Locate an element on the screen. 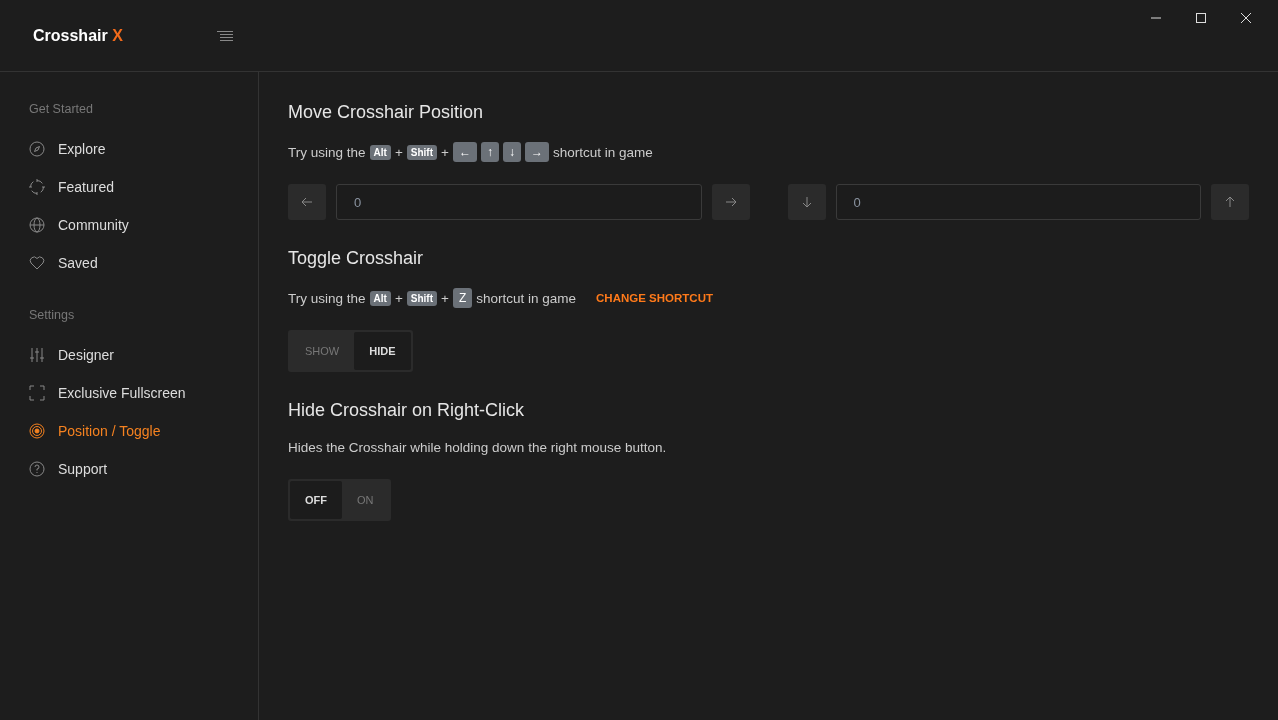 The width and height of the screenshot is (1278, 720). close-icon is located at coordinates (1246, 18).